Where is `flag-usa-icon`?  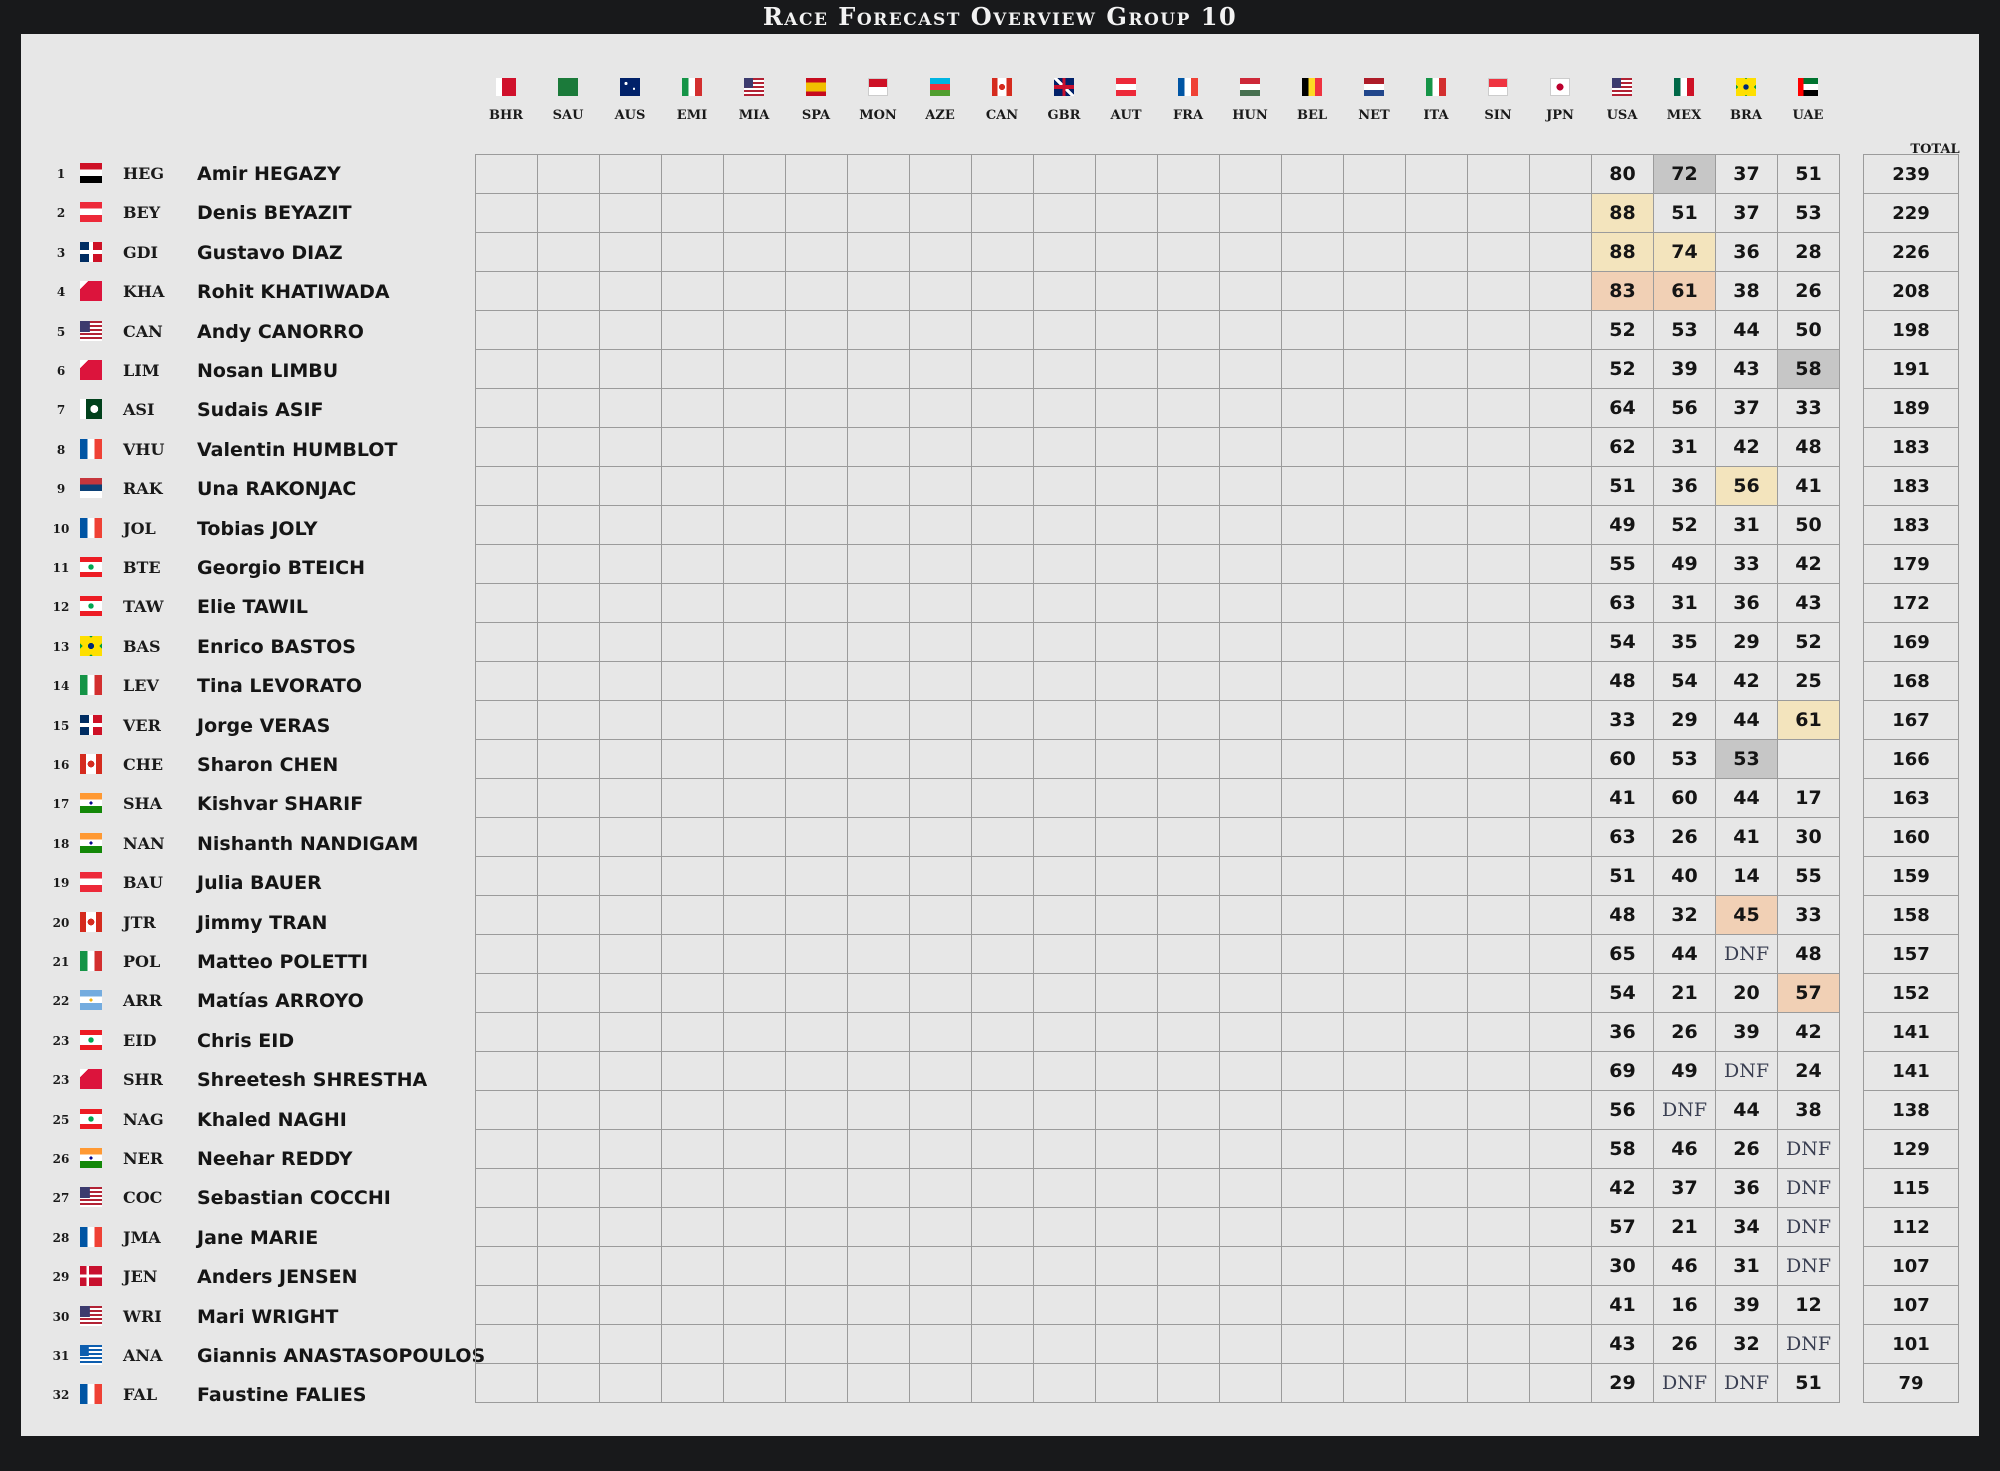
flag-usa-icon is located at coordinates (1622, 87).